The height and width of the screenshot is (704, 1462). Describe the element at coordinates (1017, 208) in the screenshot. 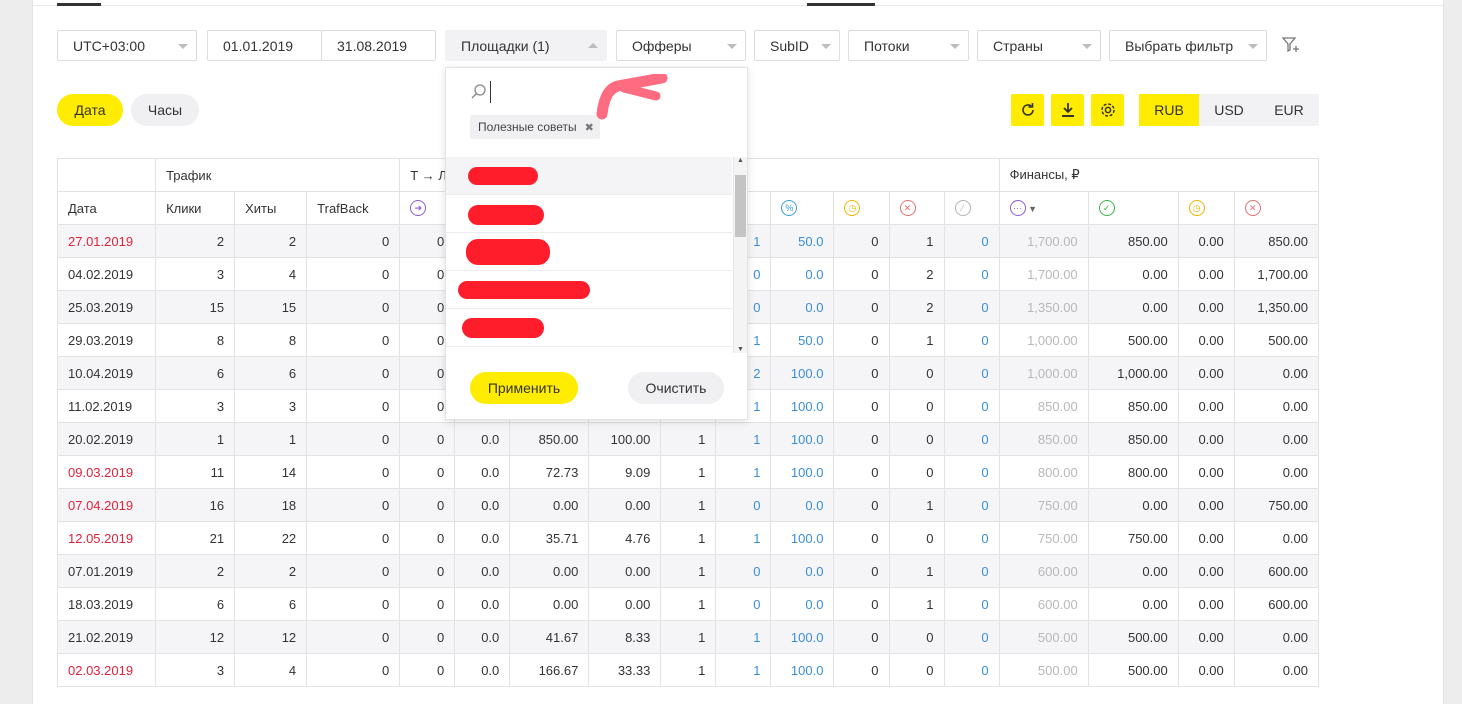

I see `more-icon: ···` at that location.